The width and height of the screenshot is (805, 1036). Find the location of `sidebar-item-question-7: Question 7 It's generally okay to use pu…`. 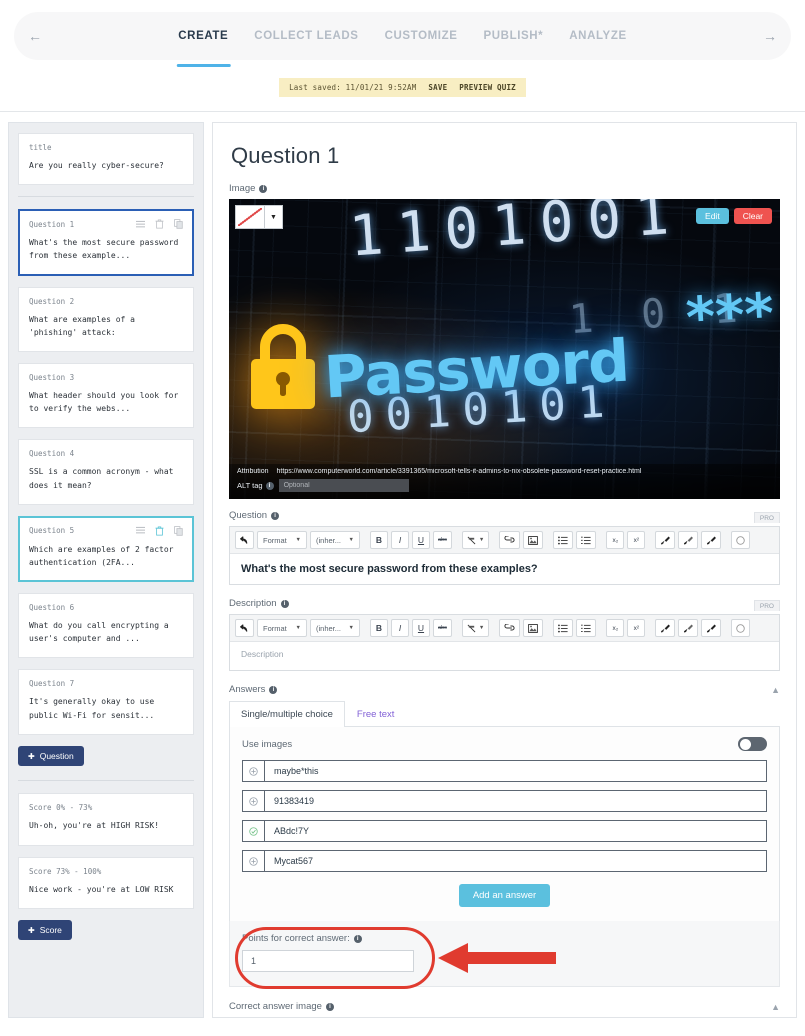

sidebar-item-question-7: Question 7 It's generally okay to use pu… is located at coordinates (106, 702).